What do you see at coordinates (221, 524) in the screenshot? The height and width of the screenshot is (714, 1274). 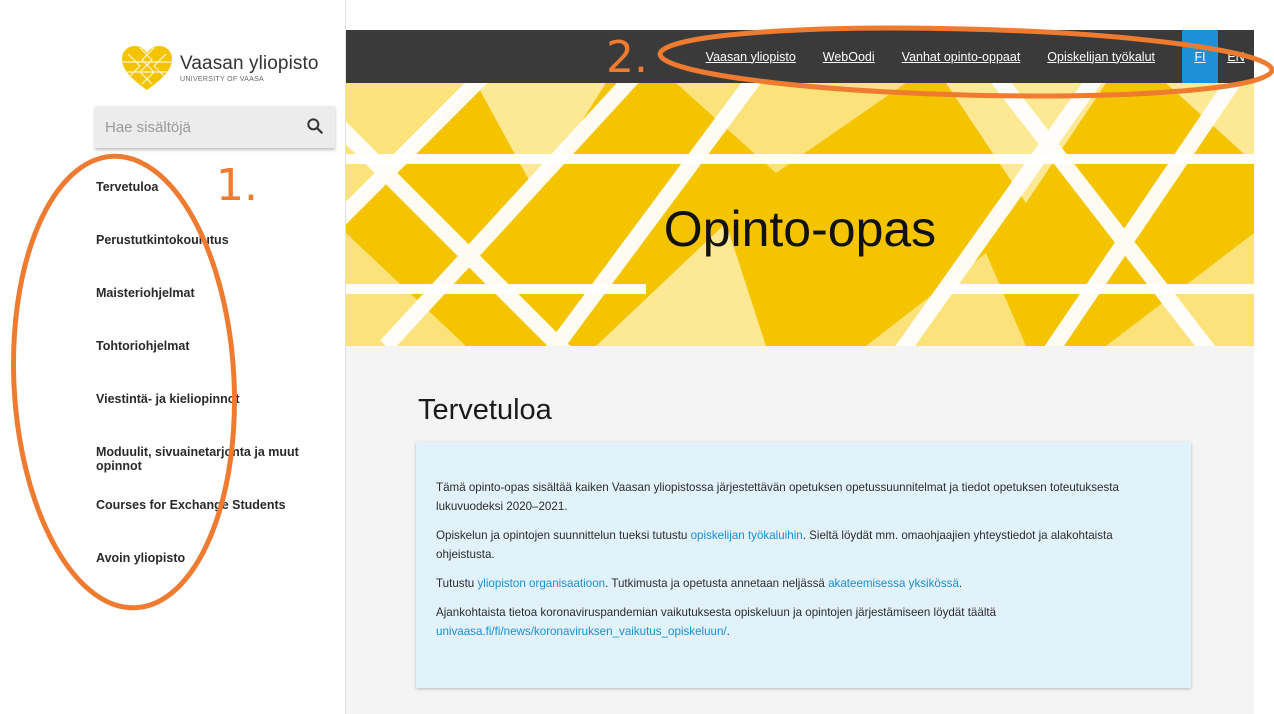 I see `sidebar-item-exchange-courses: Courses for Exchange Students` at bounding box center [221, 524].